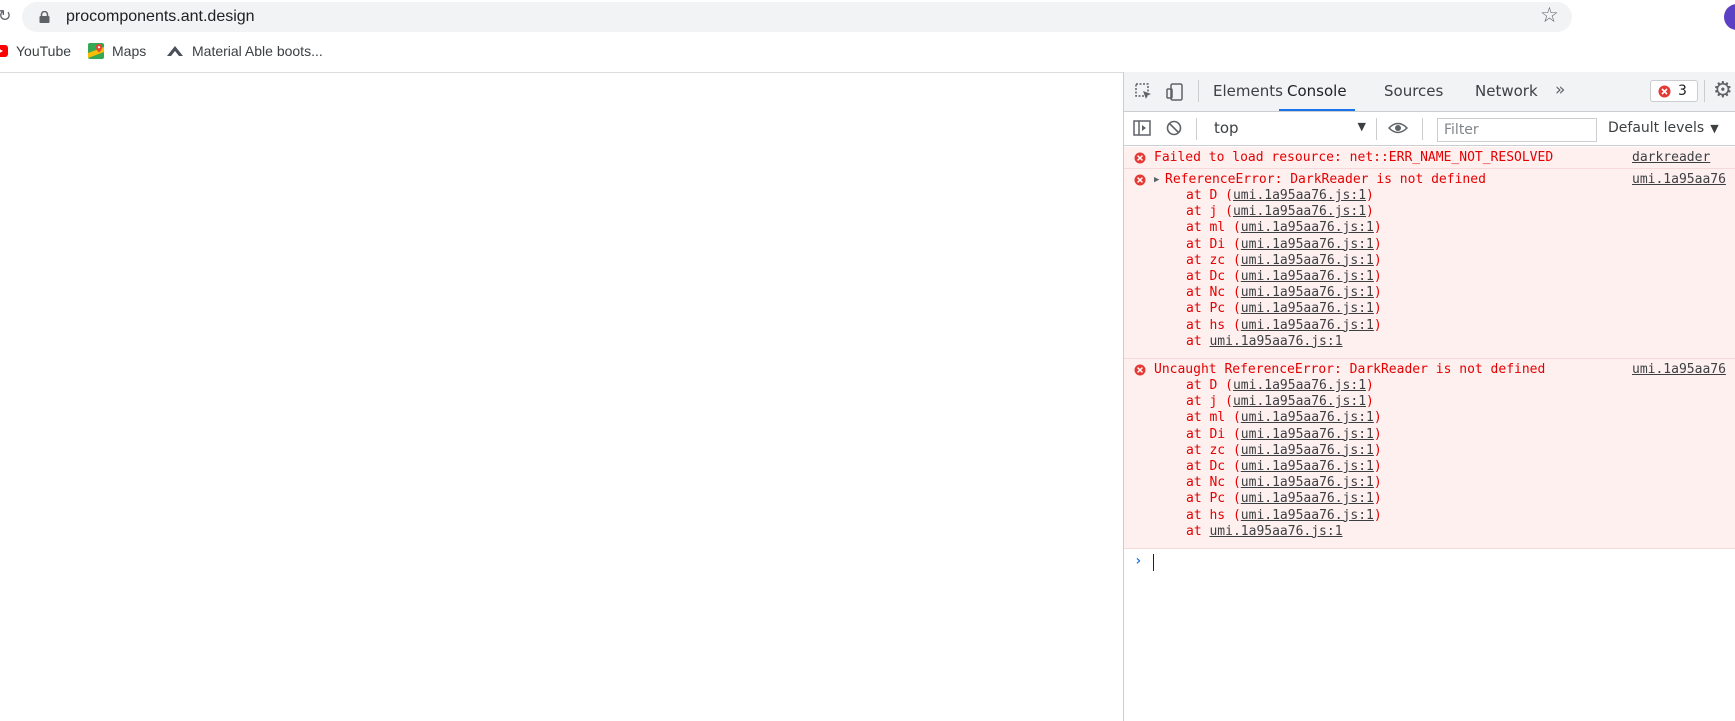  I want to click on show-sidebar-icon, so click(1142, 128).